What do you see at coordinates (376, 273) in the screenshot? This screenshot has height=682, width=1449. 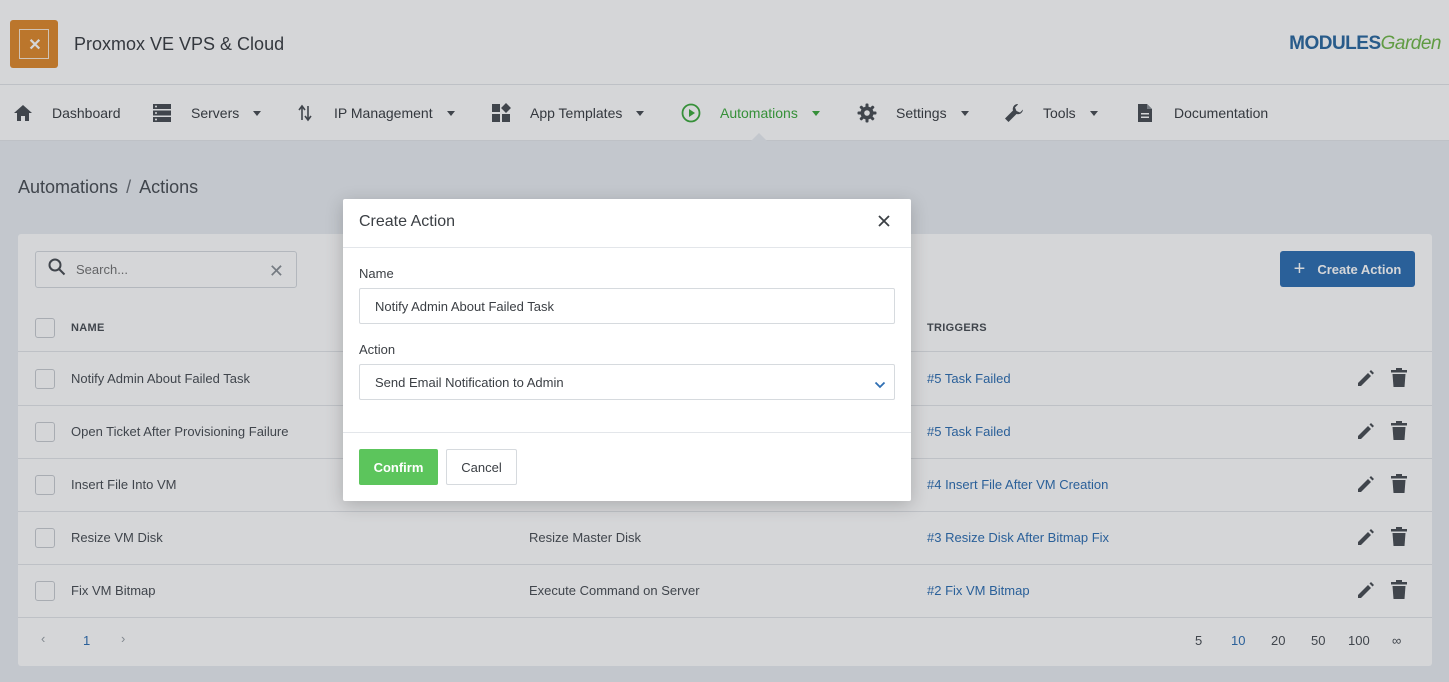 I see `name-label: Name` at bounding box center [376, 273].